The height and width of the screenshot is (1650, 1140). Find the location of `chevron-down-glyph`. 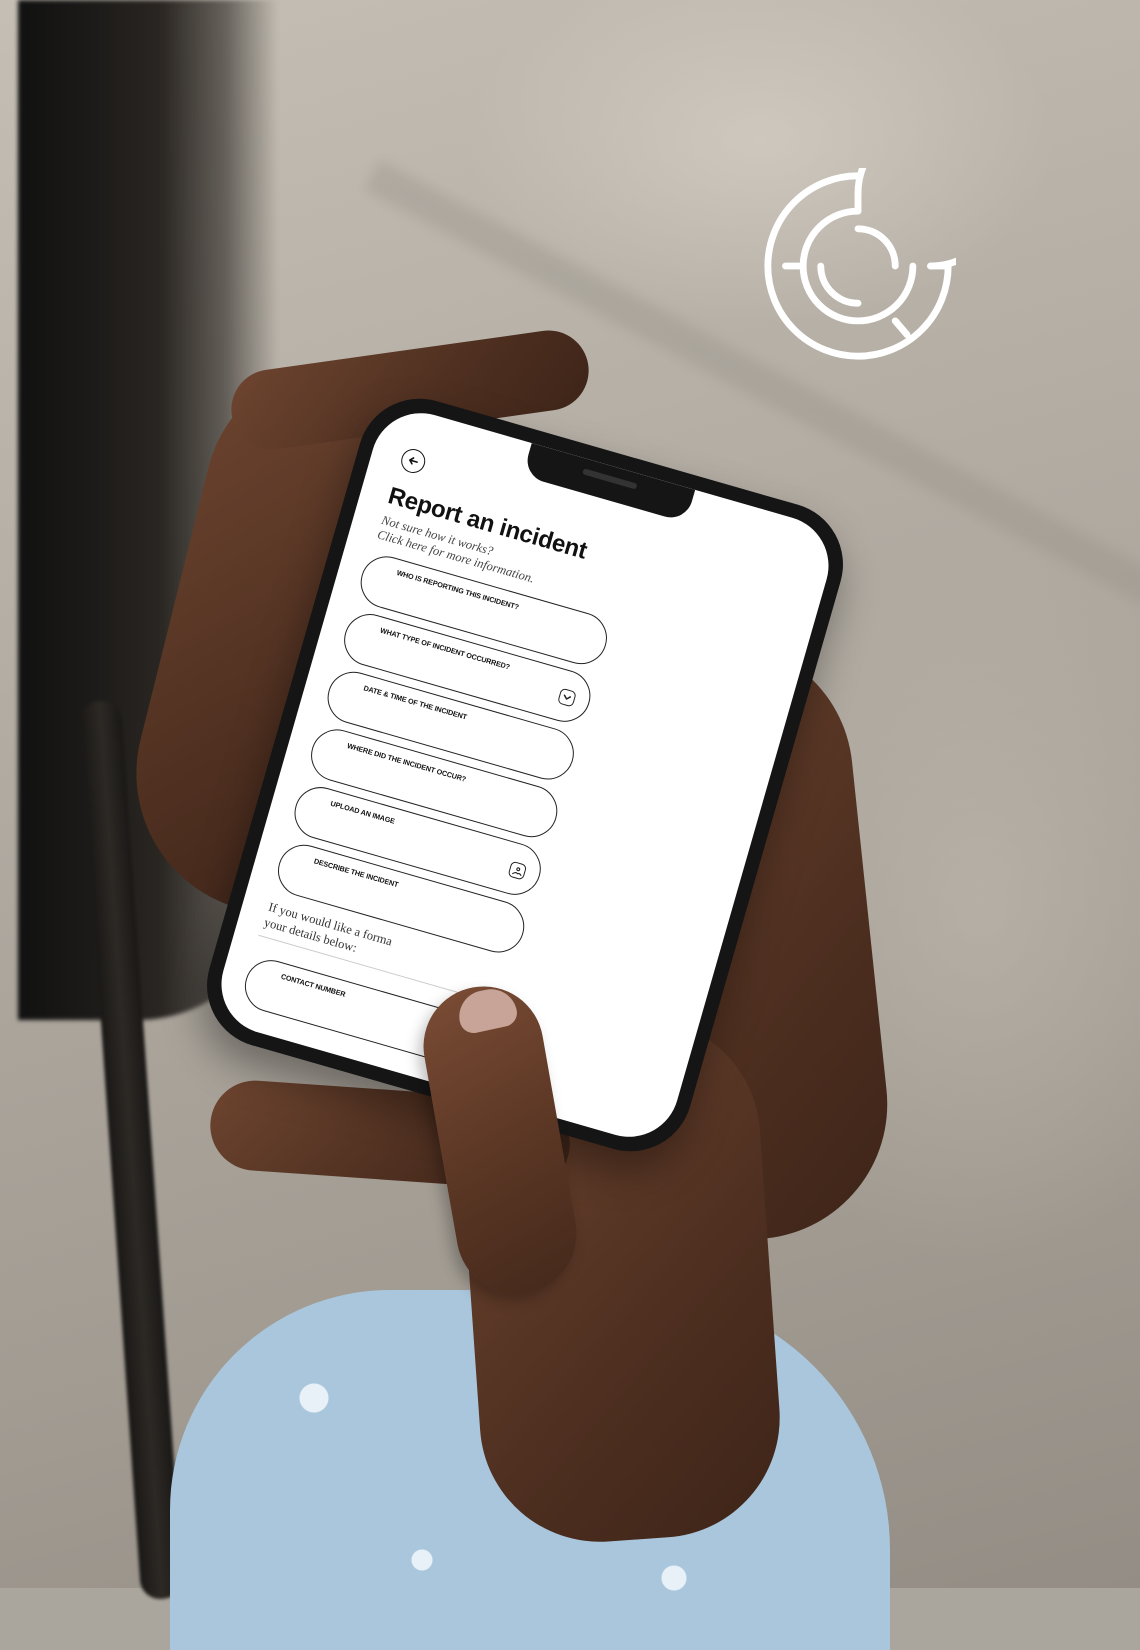

chevron-down-glyph is located at coordinates (567, 697).